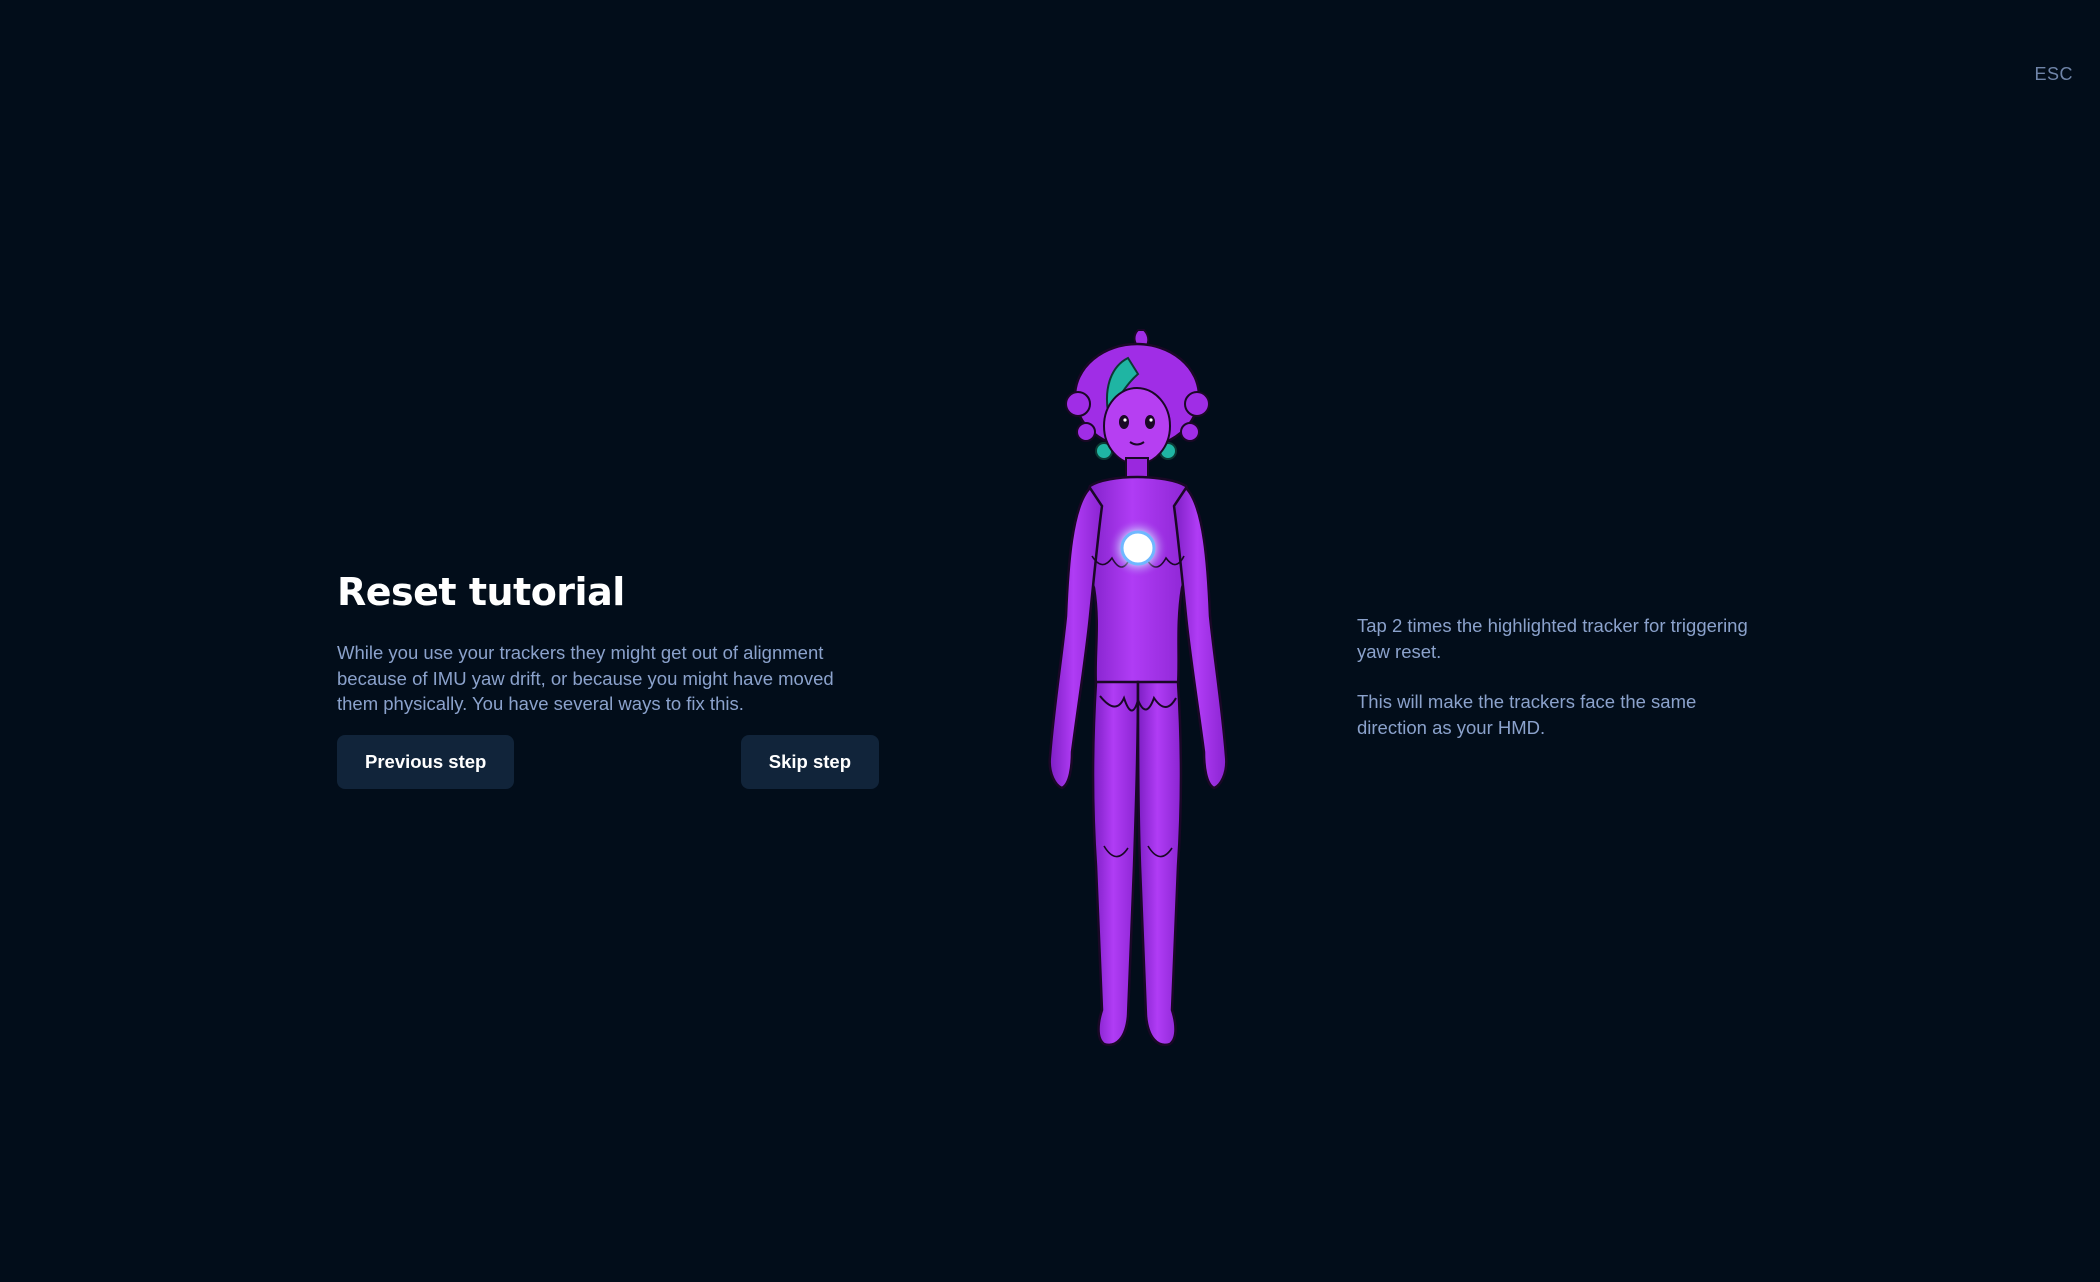 This screenshot has width=2100, height=1282. Describe the element at coordinates (481, 592) in the screenshot. I see `page-title: Reset tutorial` at that location.